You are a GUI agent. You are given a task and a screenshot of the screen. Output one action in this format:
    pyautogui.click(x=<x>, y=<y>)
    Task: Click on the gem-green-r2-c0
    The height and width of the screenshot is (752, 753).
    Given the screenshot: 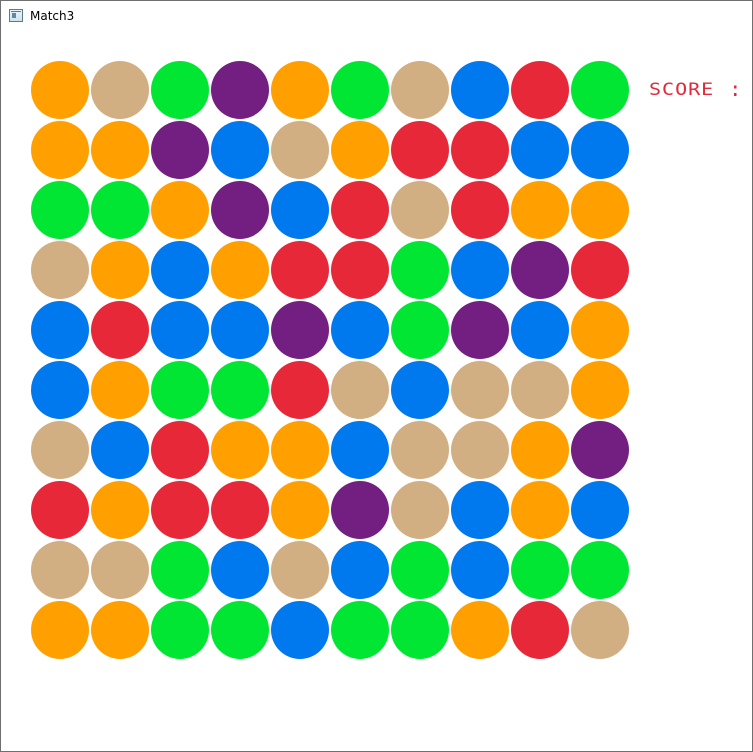 What is the action you would take?
    pyautogui.click(x=60, y=210)
    